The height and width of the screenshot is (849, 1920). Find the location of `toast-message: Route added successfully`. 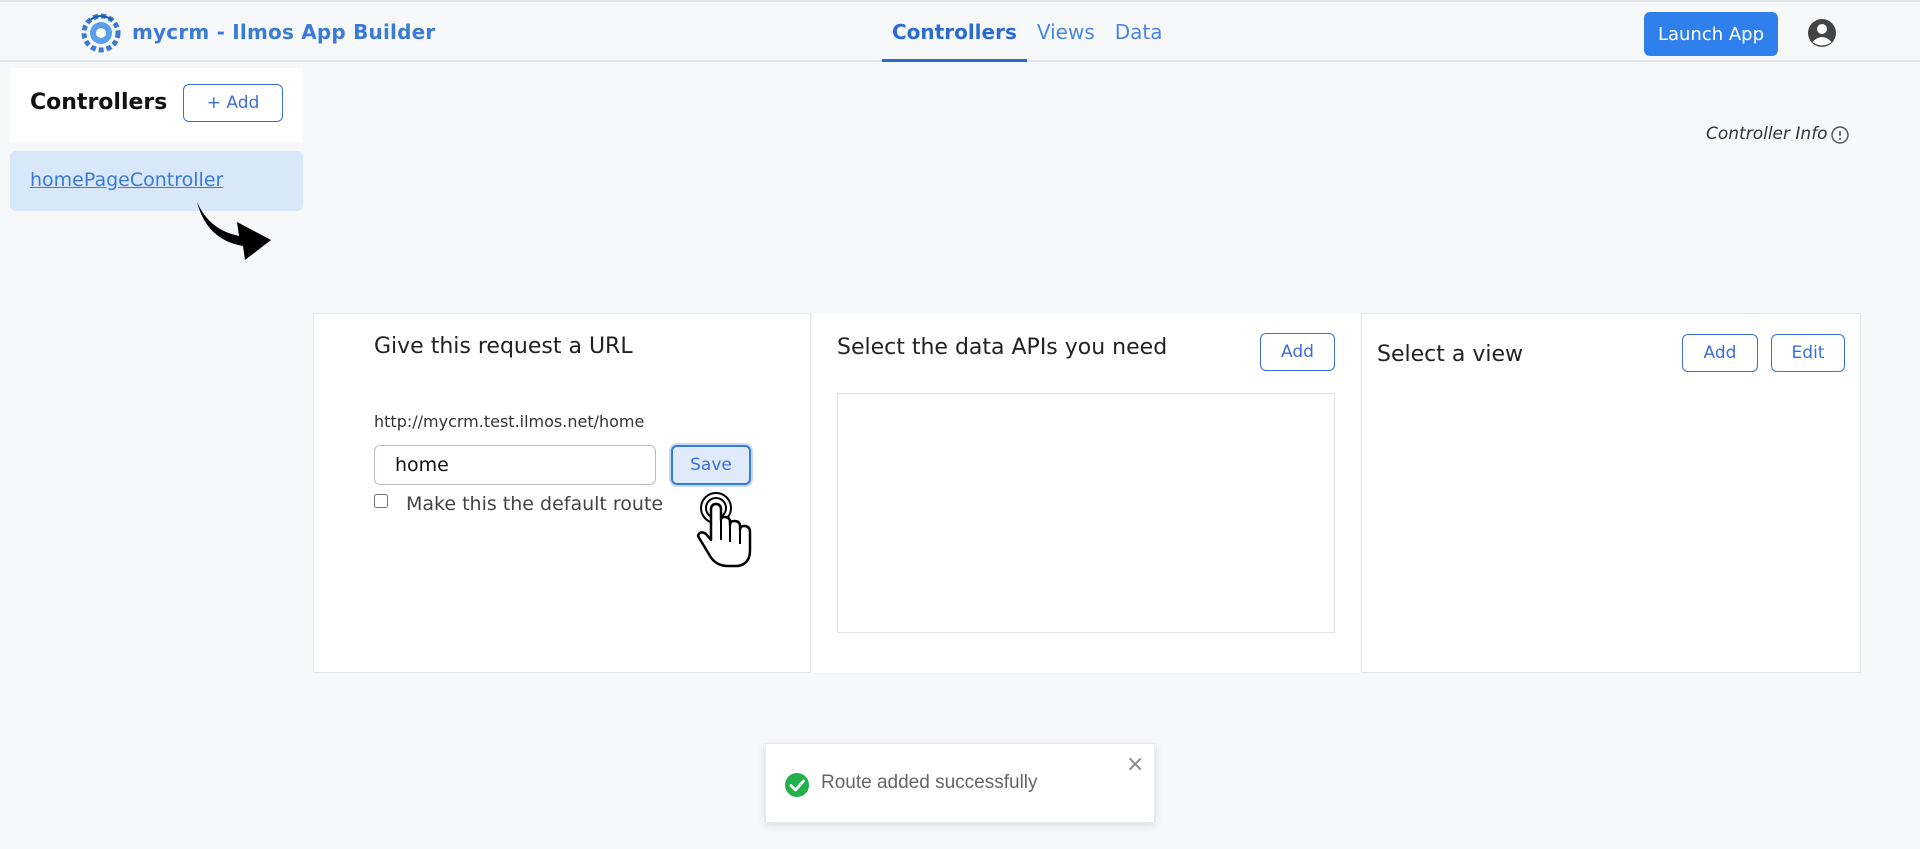

toast-message: Route added successfully is located at coordinates (929, 782).